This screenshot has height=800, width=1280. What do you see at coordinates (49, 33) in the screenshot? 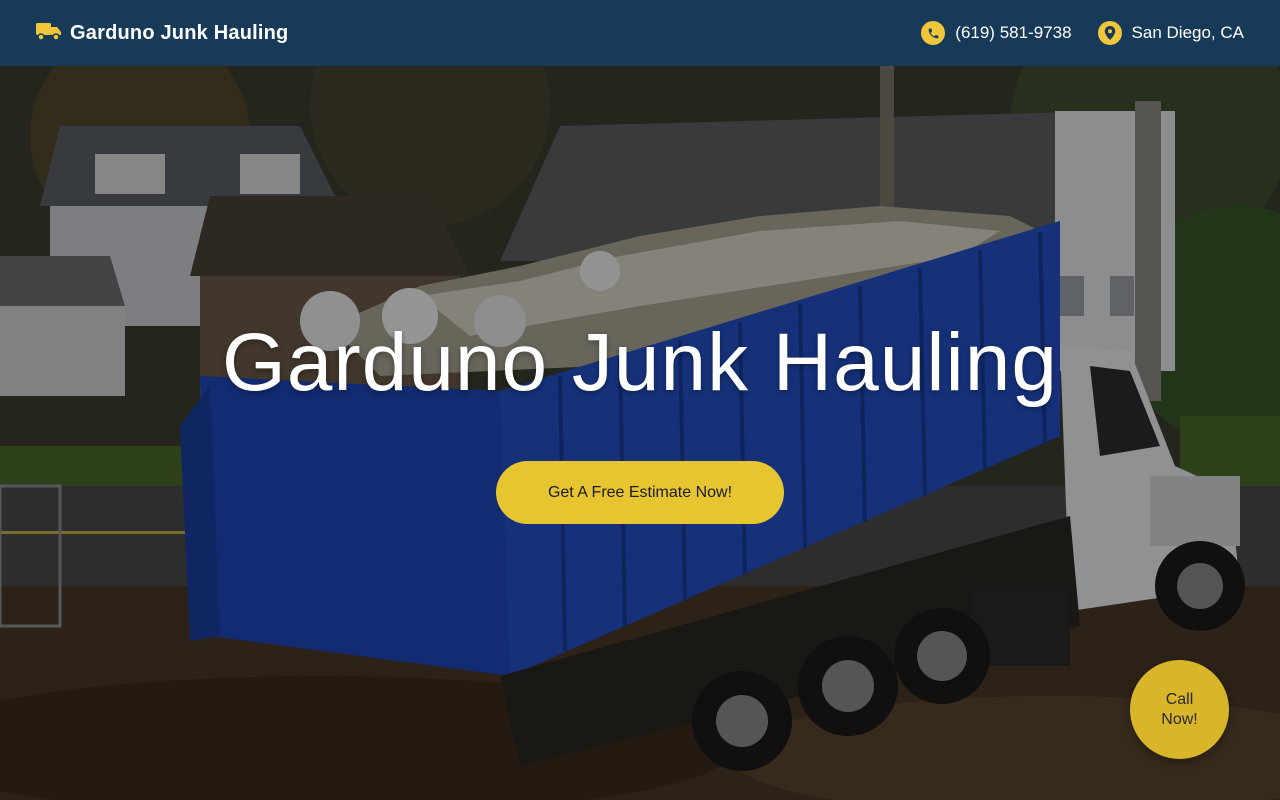
I see `truck-icon` at bounding box center [49, 33].